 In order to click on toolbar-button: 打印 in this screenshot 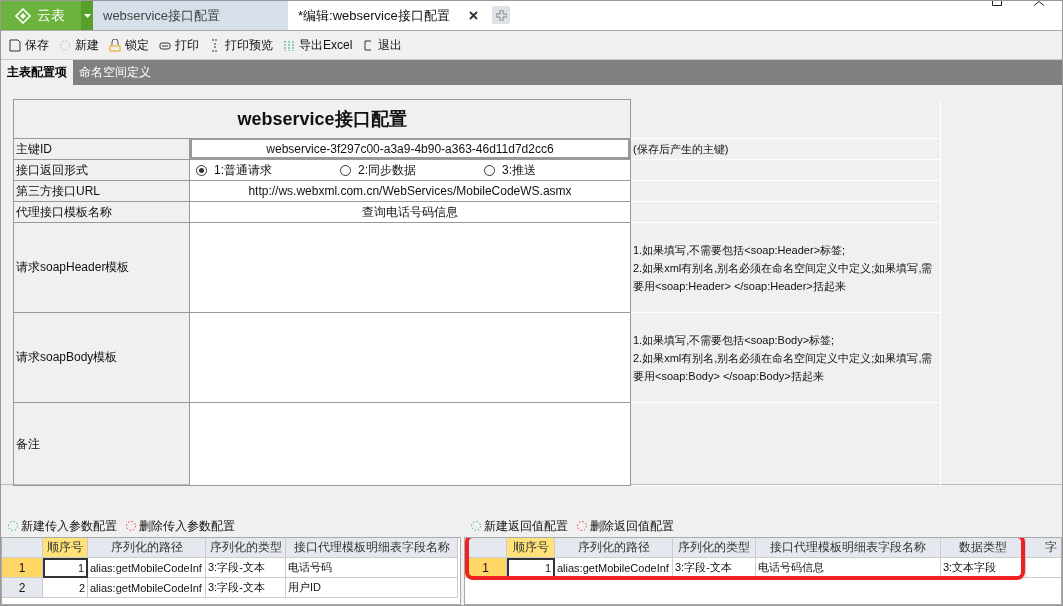, I will do `click(179, 45)`.